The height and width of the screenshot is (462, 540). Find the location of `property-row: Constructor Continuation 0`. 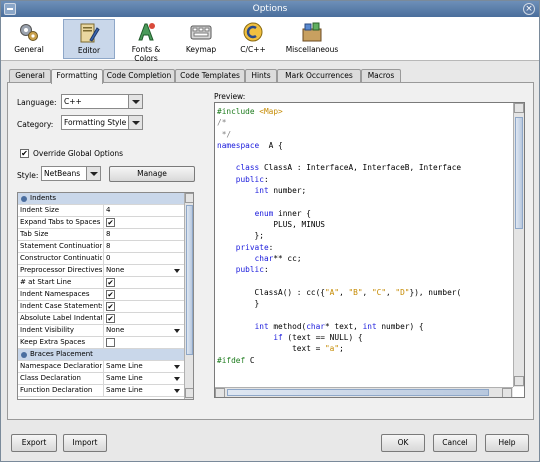

property-row: Constructor Continuation 0 is located at coordinates (101, 259).